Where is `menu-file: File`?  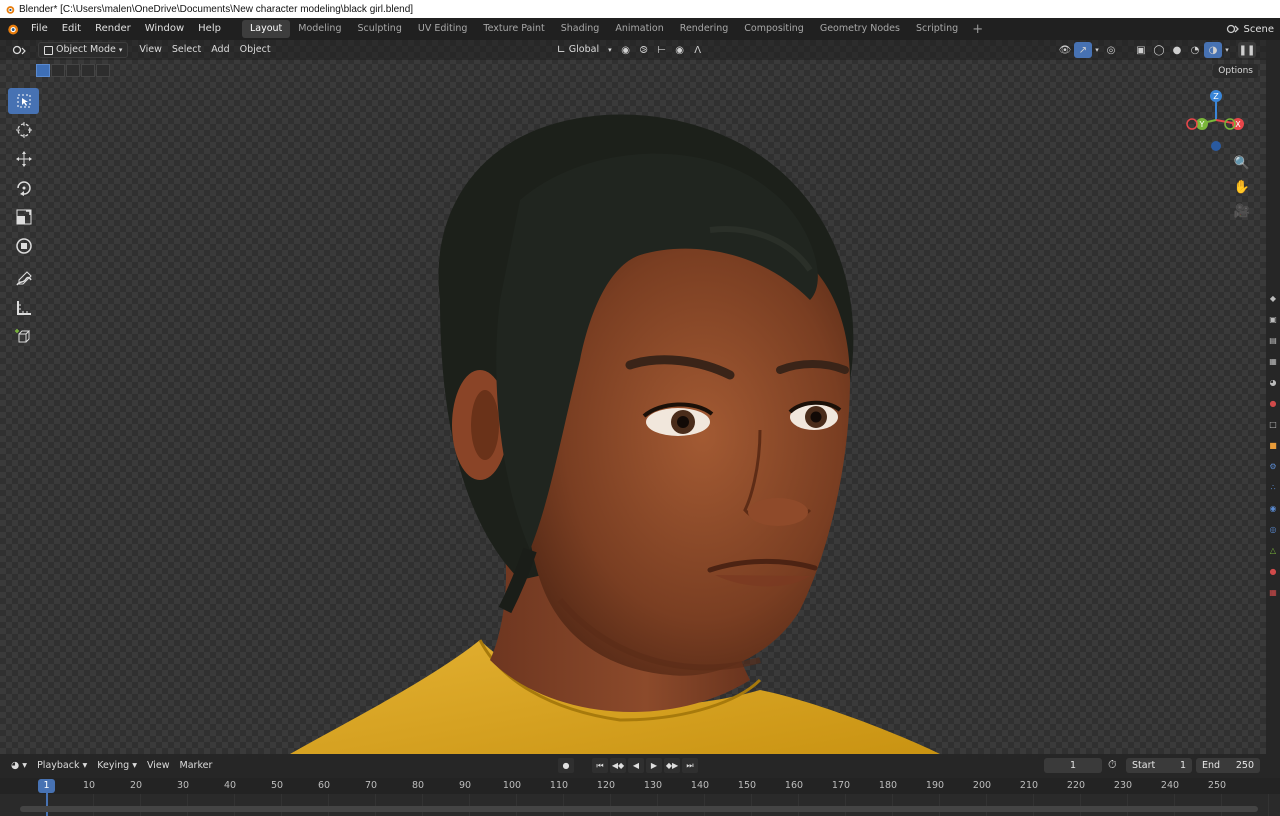 menu-file: File is located at coordinates (39, 29).